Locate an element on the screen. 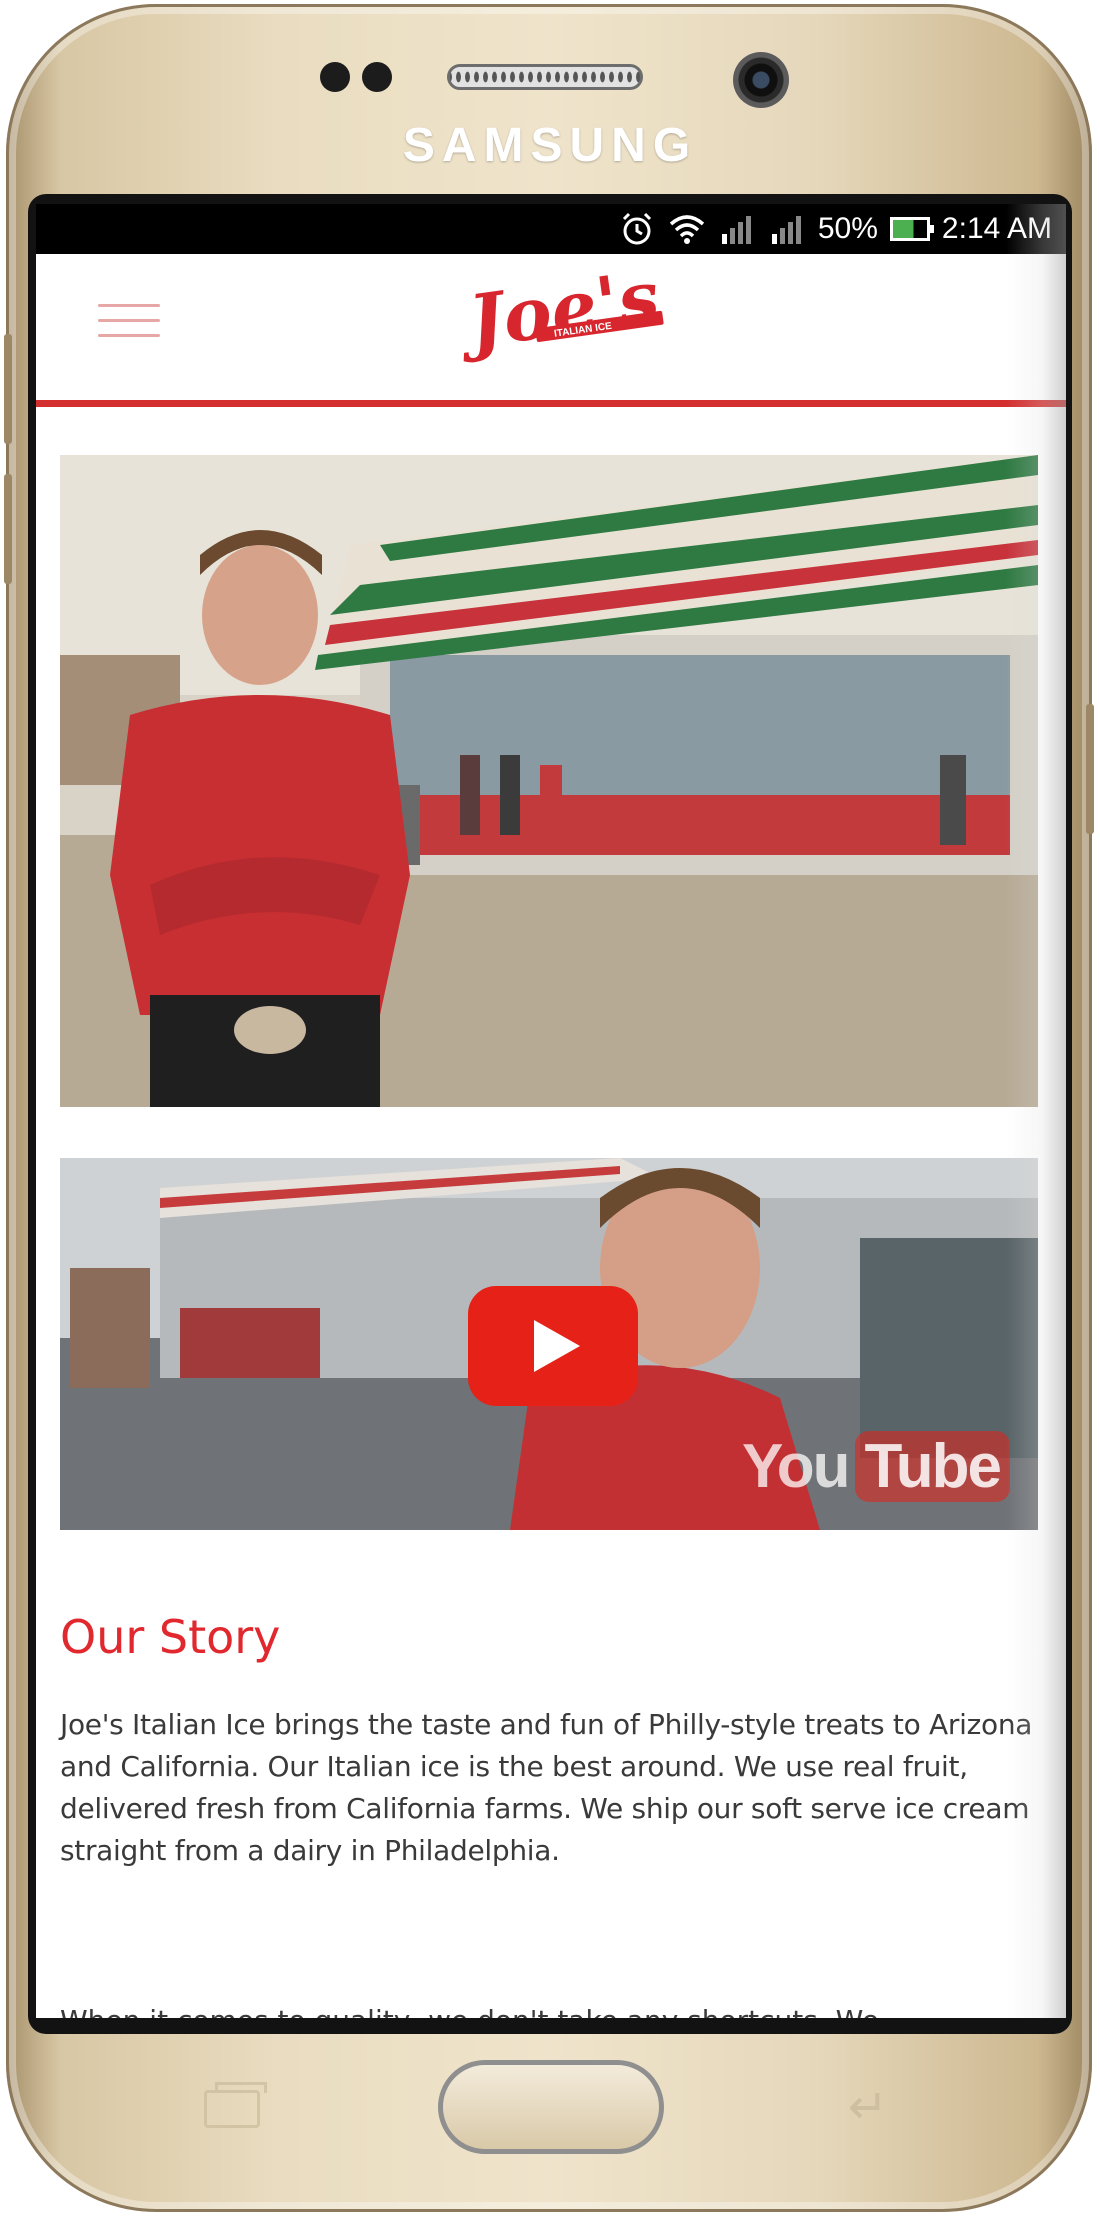  battery-charging-icon is located at coordinates (911, 229).